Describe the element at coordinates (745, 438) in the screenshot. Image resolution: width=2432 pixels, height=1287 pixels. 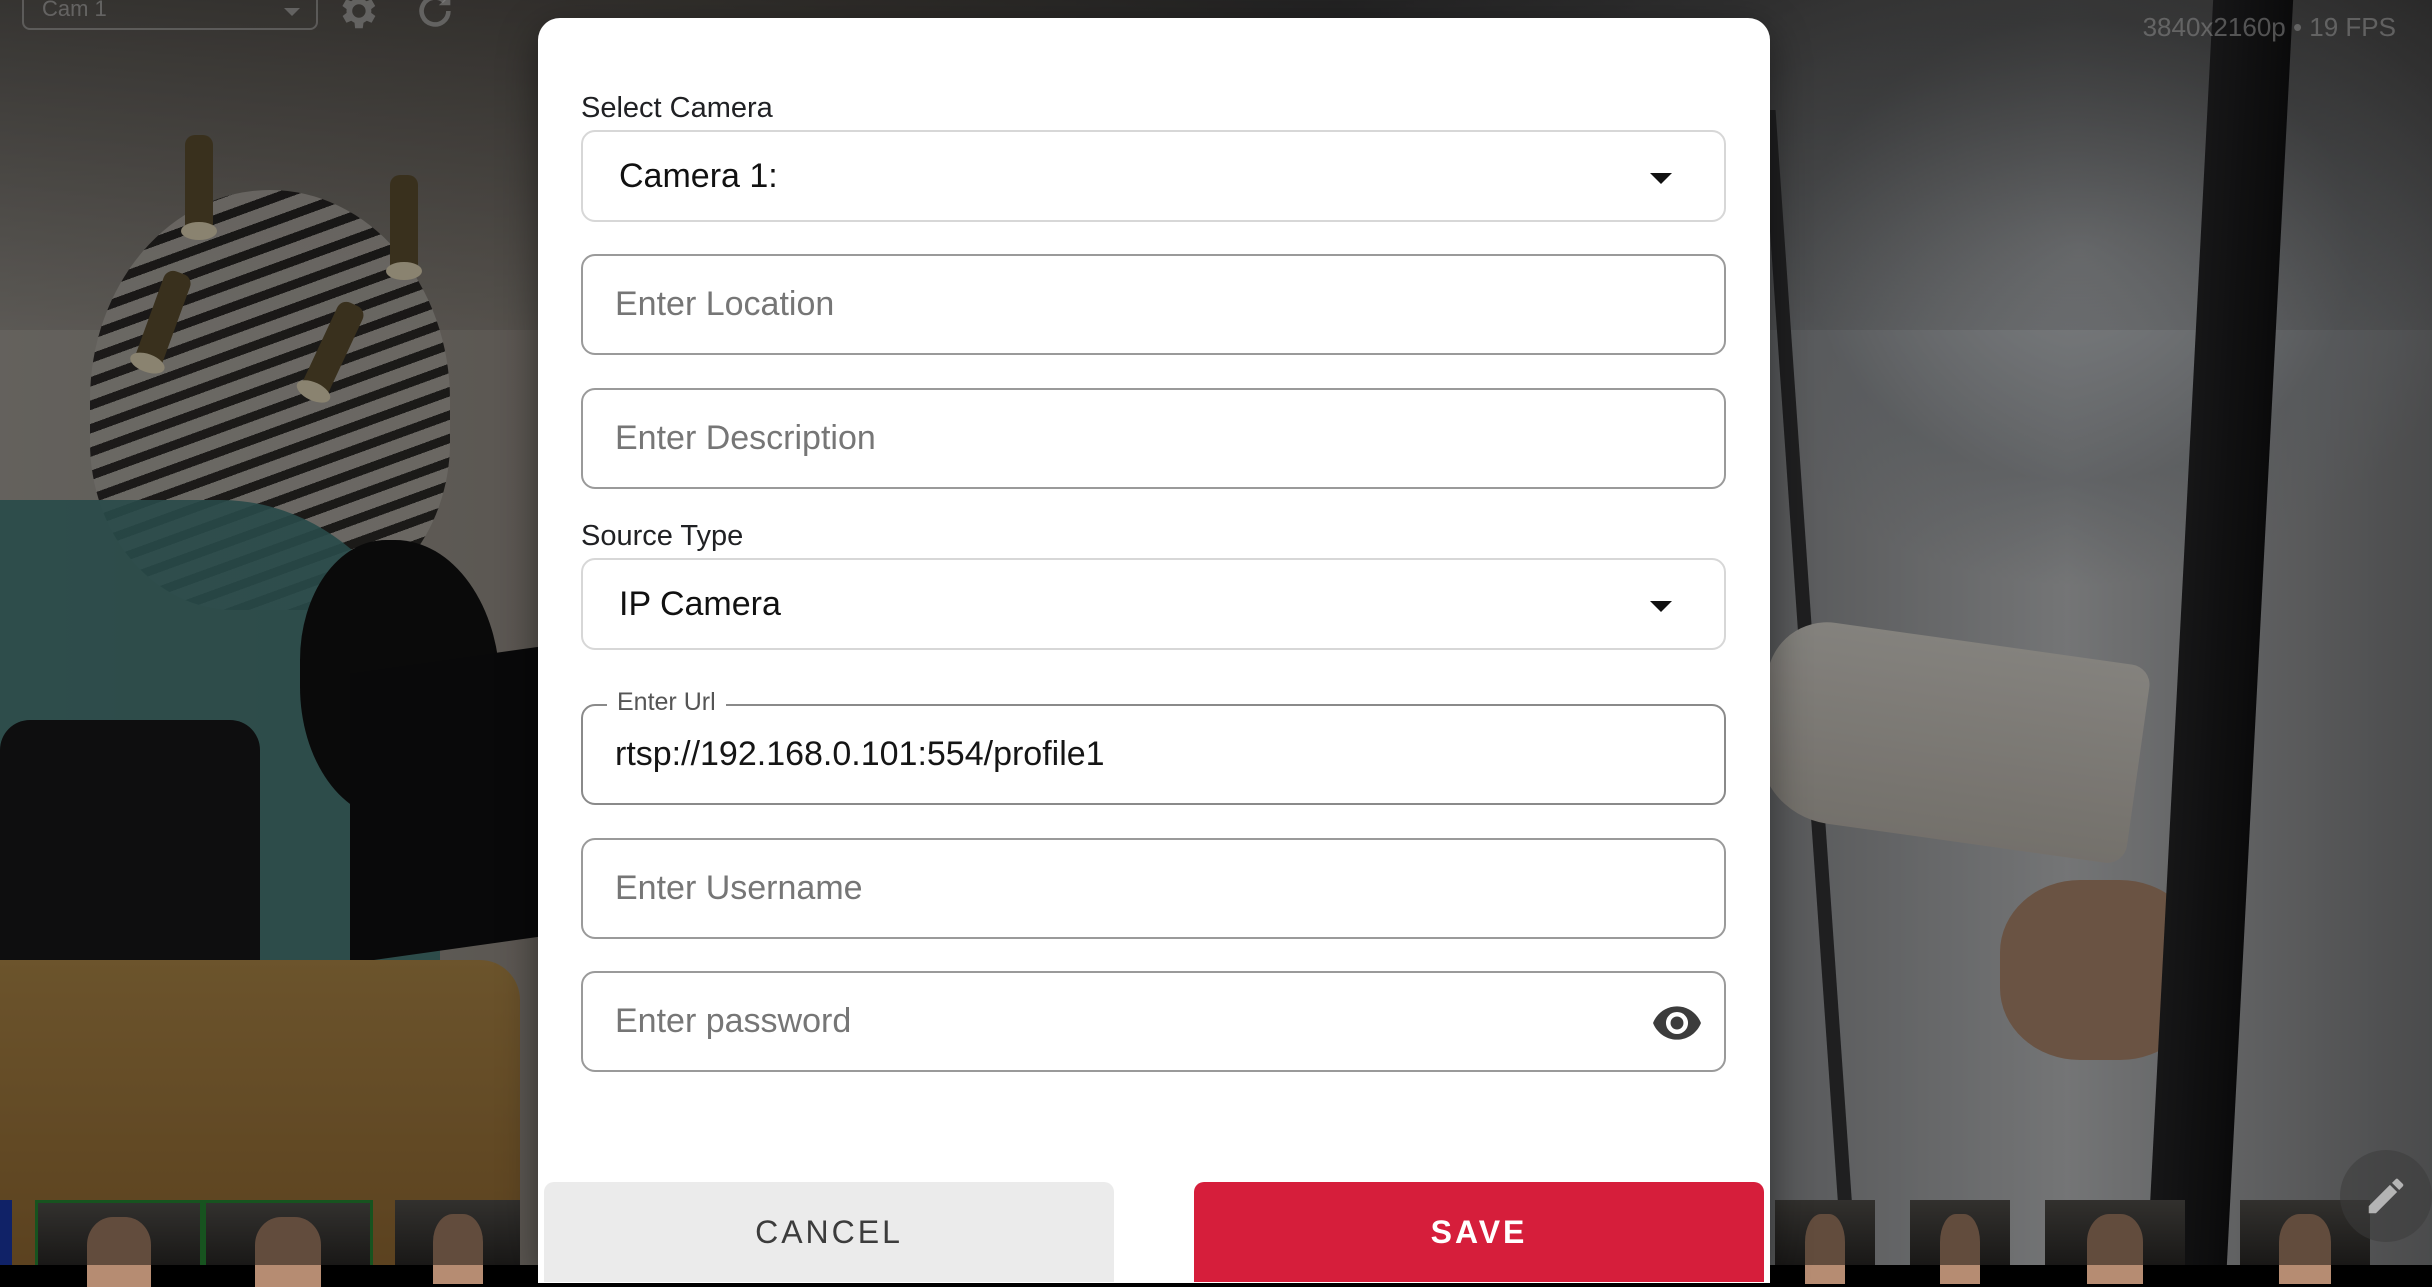
I see `description-placeholder: Enter Description` at that location.